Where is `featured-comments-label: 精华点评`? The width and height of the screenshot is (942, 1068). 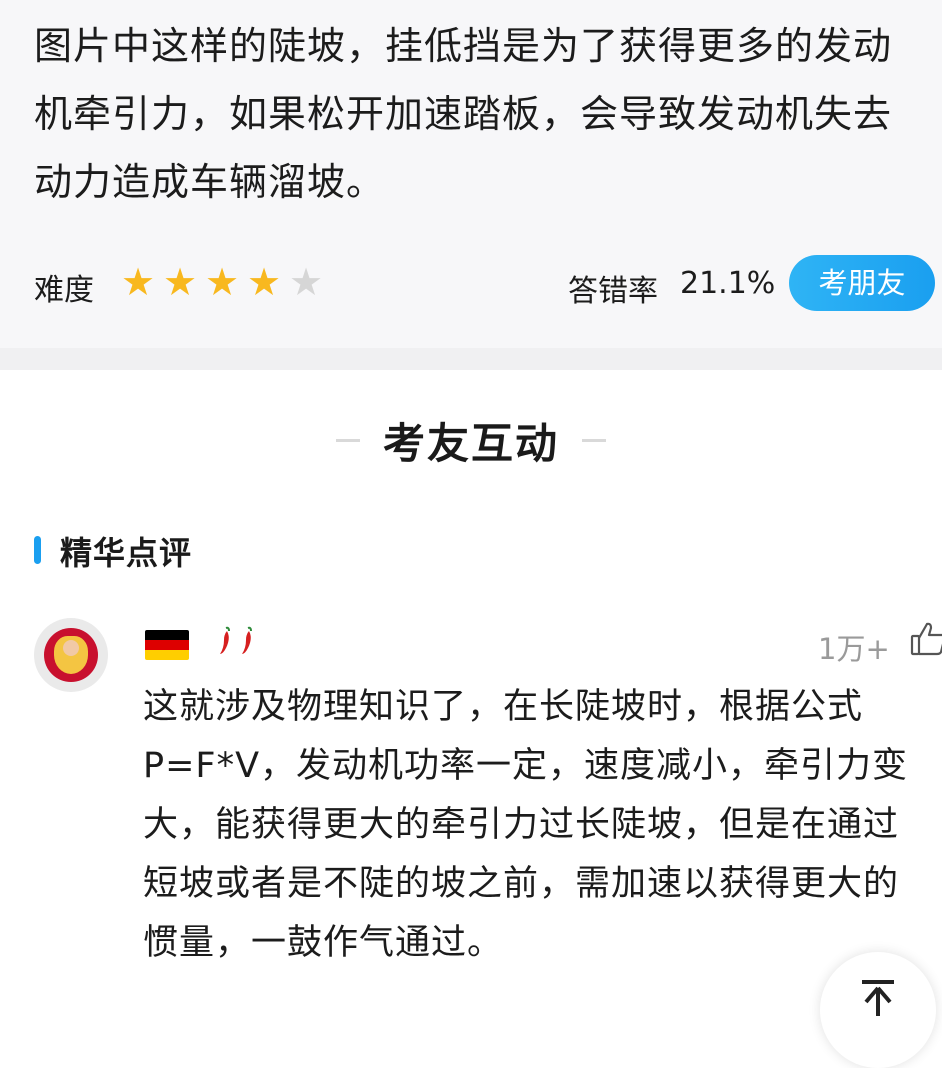 featured-comments-label: 精华点评 is located at coordinates (126, 553).